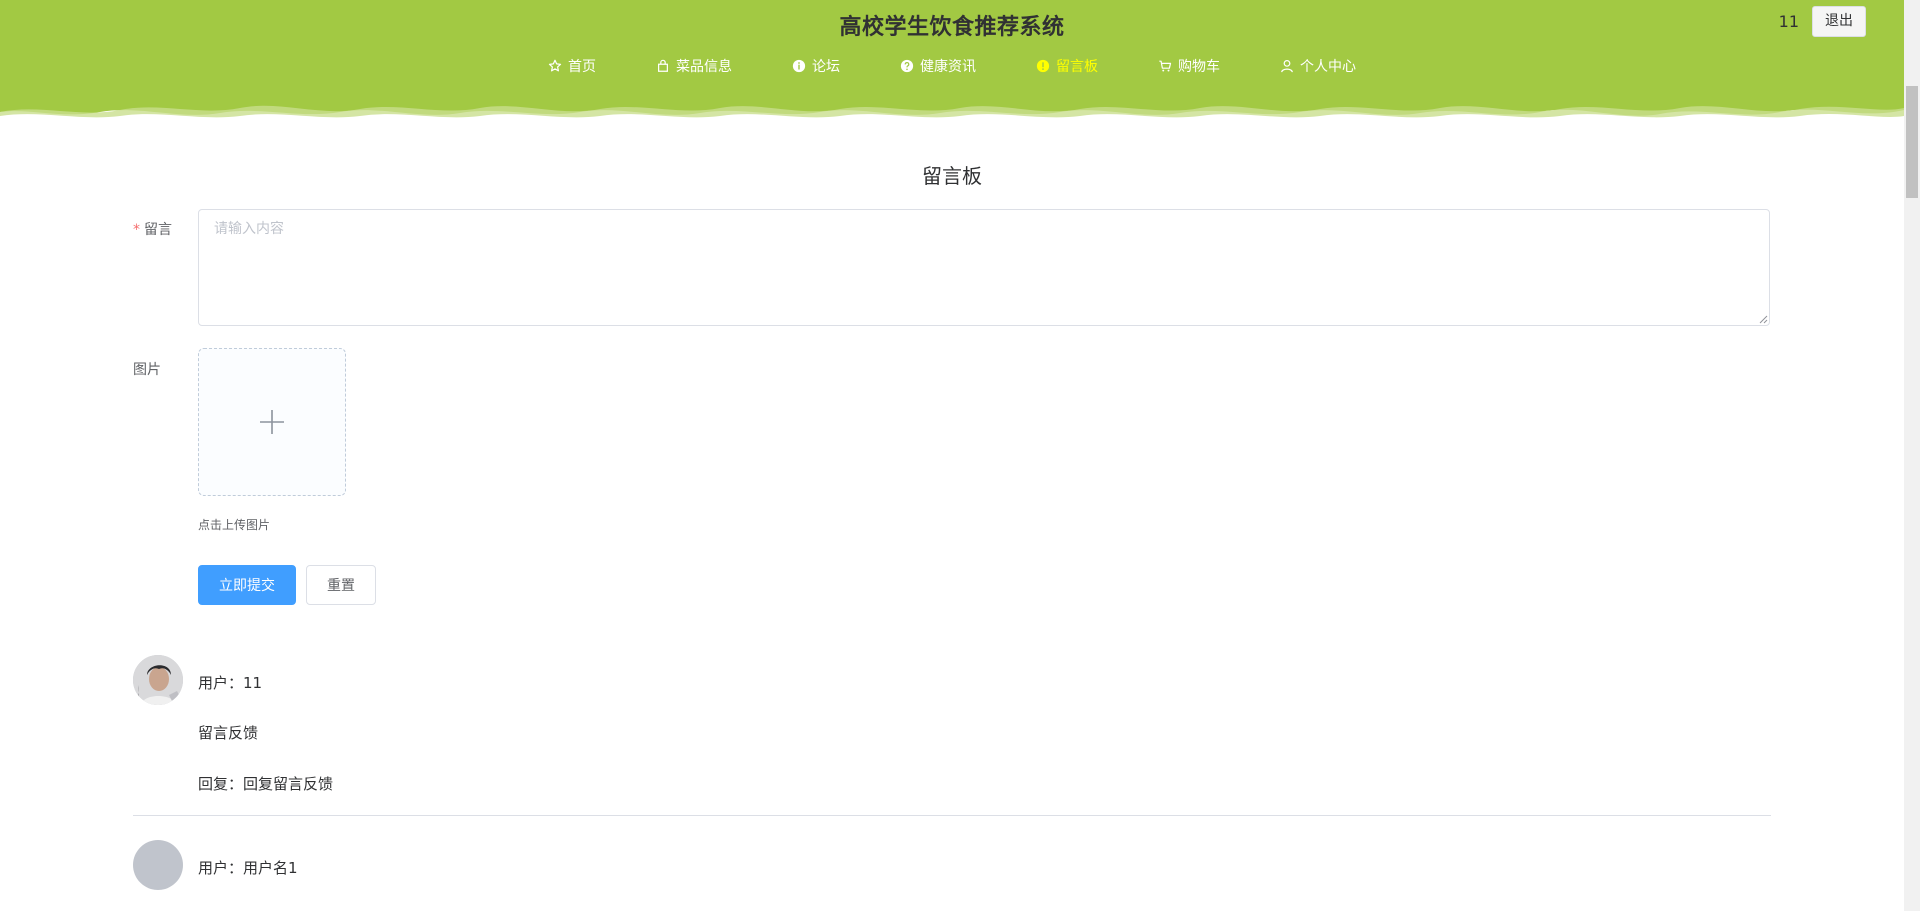  I want to click on message-field-label: * 留言, so click(152, 229).